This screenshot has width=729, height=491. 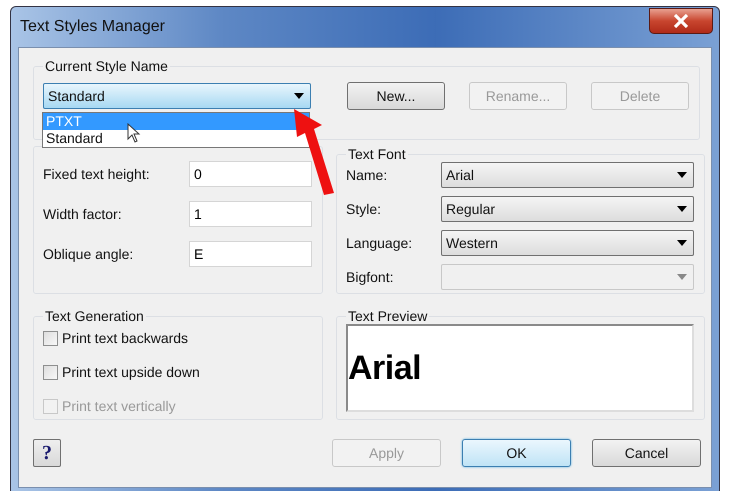 I want to click on preview-text: Arial, so click(x=385, y=368).